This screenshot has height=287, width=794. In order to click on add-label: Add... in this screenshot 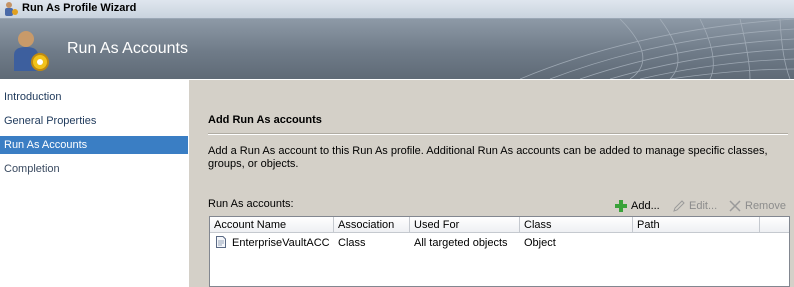, I will do `click(645, 206)`.